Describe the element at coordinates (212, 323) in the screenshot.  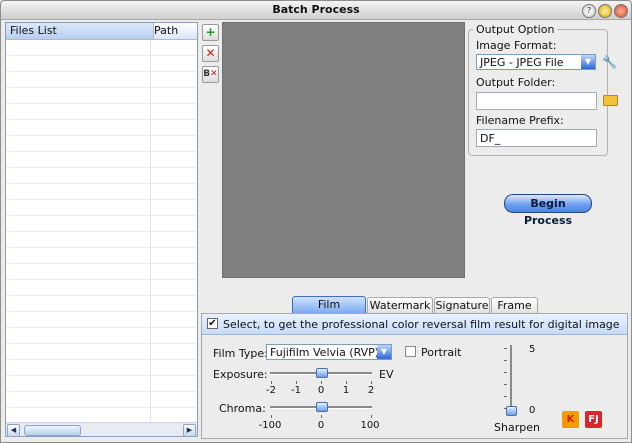
I see `film-enable-checkbox: ✔` at that location.